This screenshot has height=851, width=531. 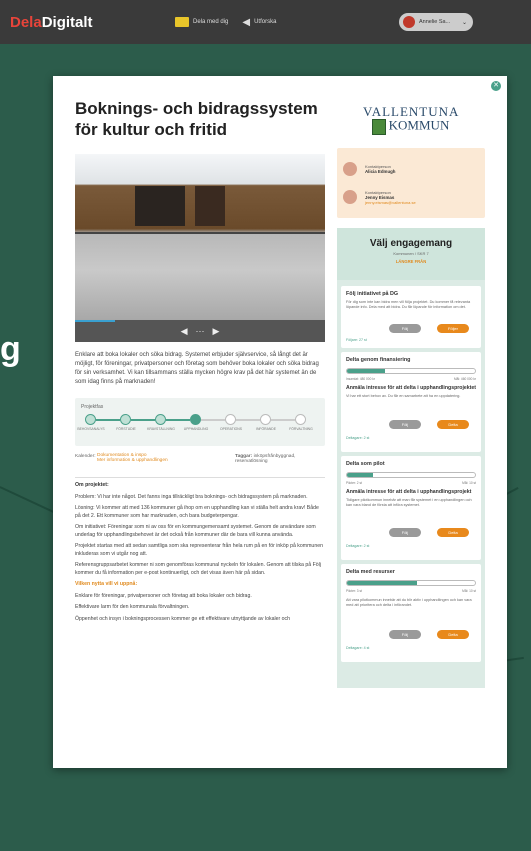 What do you see at coordinates (354, 591) in the screenshot?
I see `progress-left: Piloter: 3 st` at bounding box center [354, 591].